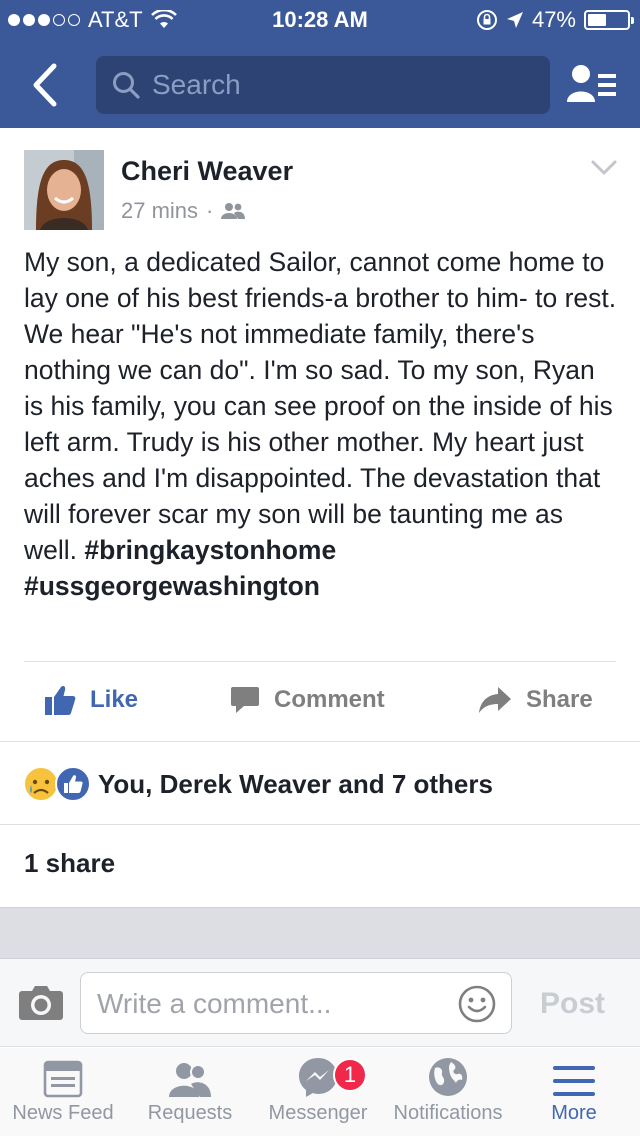 The image size is (640, 1136). I want to click on like-button: Like, so click(91, 700).